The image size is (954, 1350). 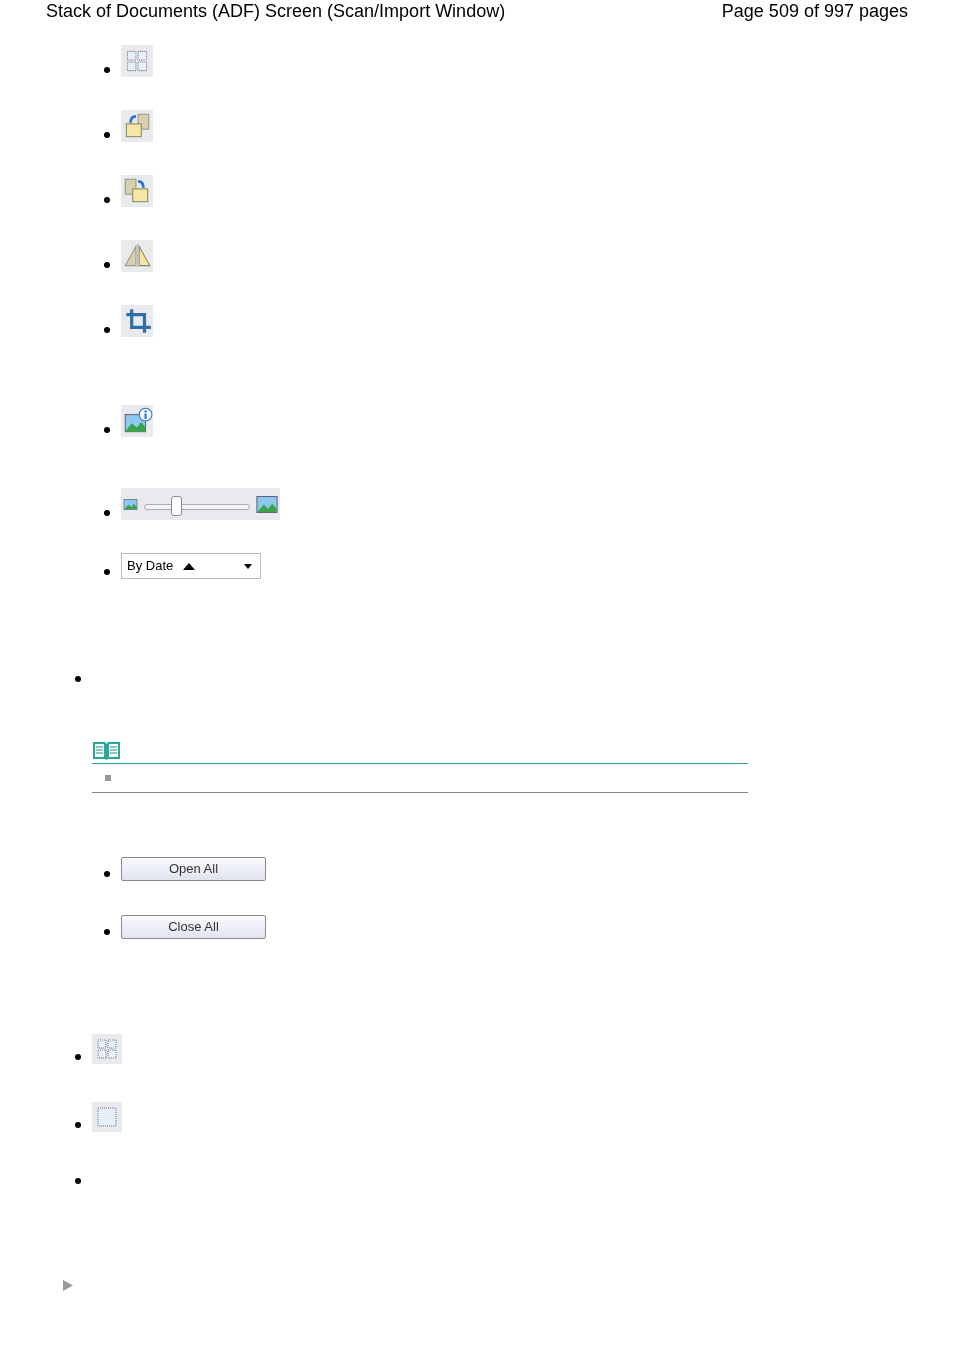 I want to click on sort-dropdown: By Date, so click(x=191, y=566).